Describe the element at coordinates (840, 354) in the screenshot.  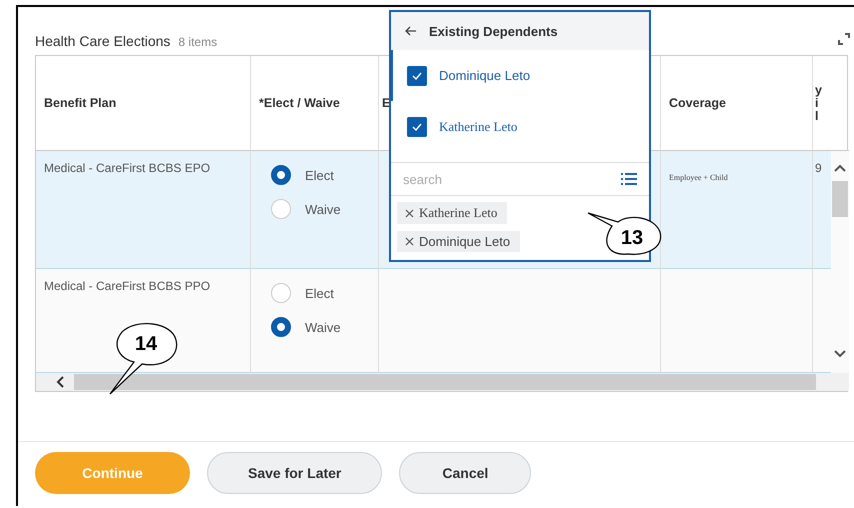
I see `scroll-down-icon` at that location.